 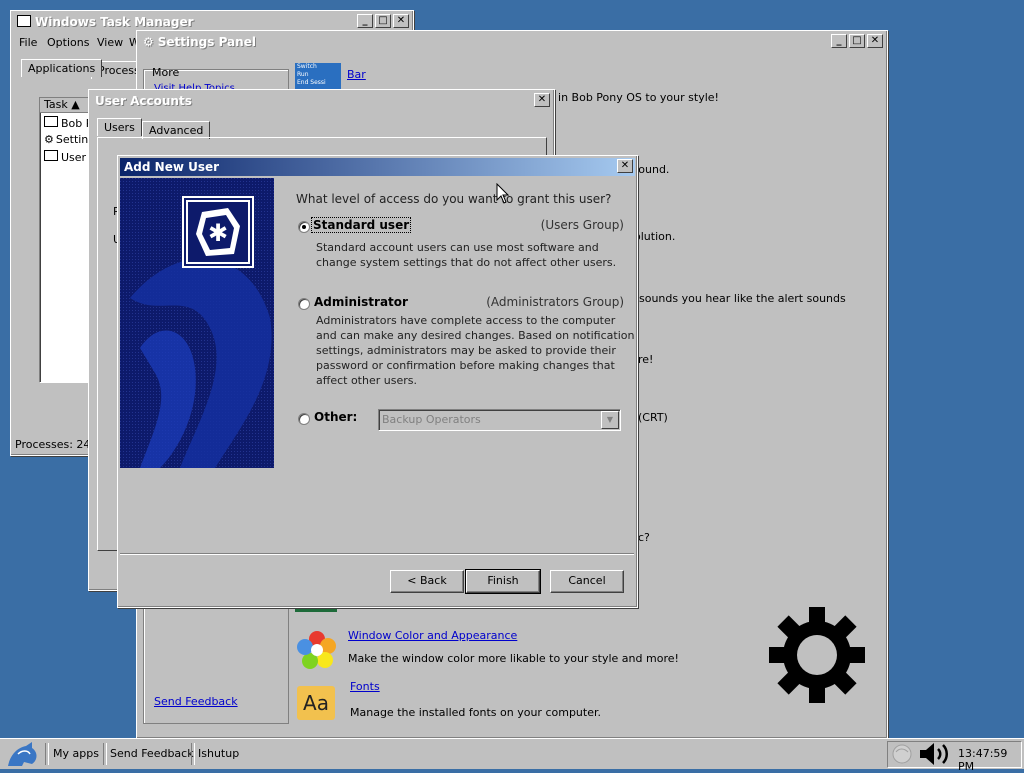 I want to click on clock: 13:47:59 PM, so click(x=991, y=760).